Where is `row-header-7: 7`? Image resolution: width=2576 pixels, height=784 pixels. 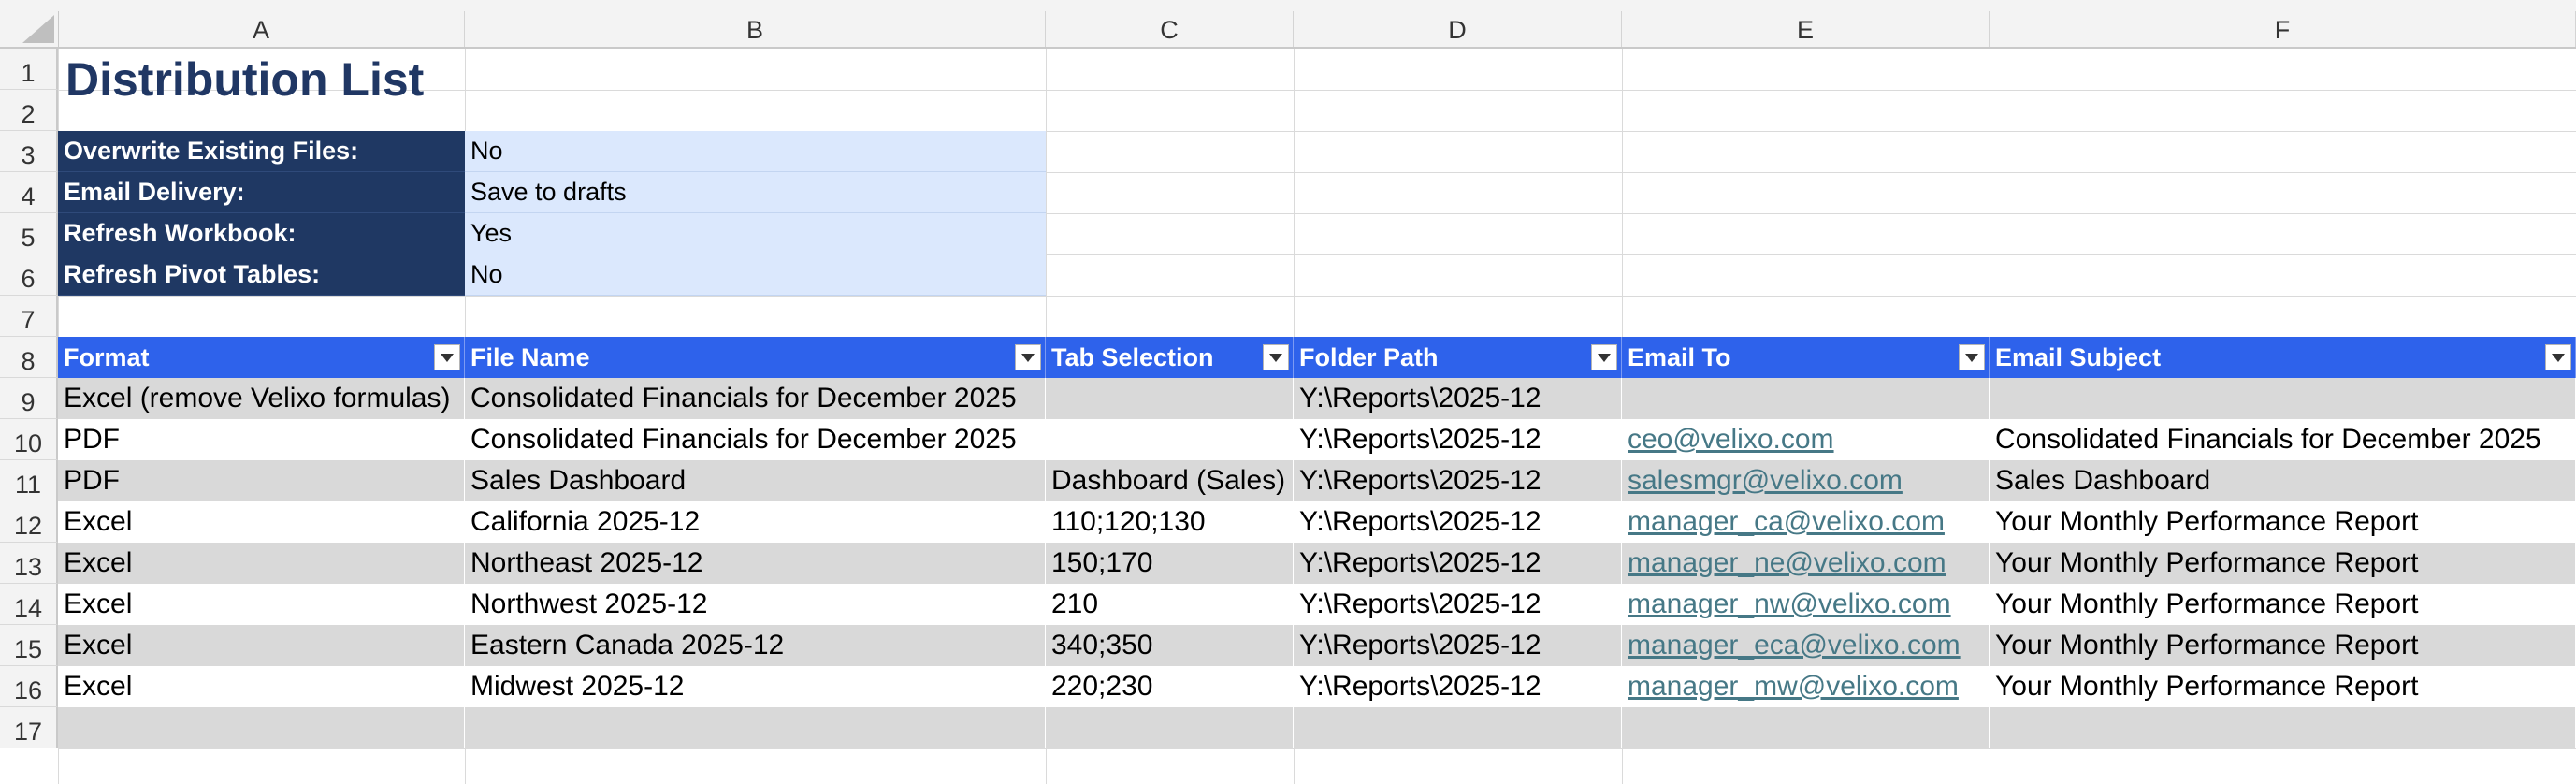
row-header-7: 7 is located at coordinates (29, 316).